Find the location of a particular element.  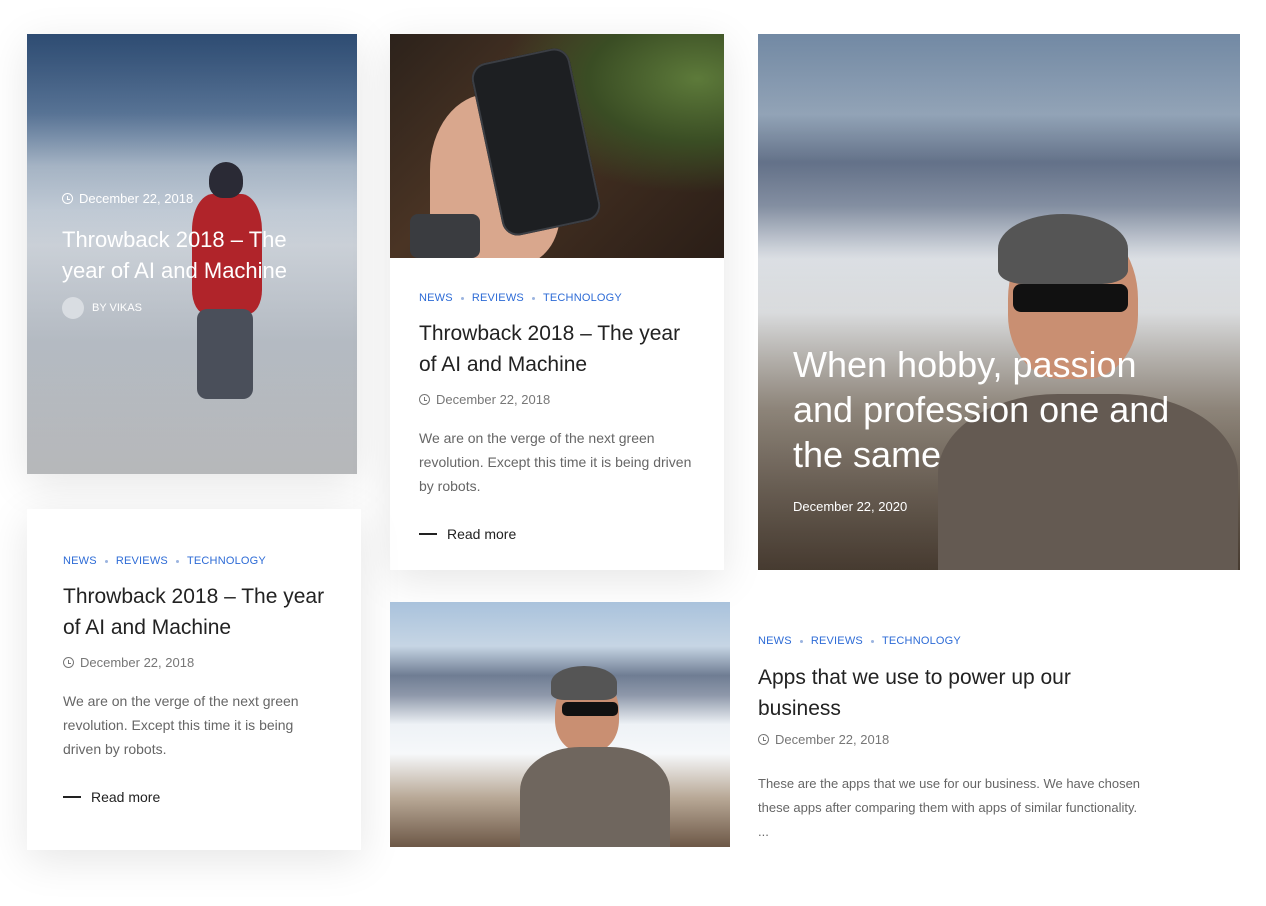

post-date: December 22, 2020 is located at coordinates (850, 506).